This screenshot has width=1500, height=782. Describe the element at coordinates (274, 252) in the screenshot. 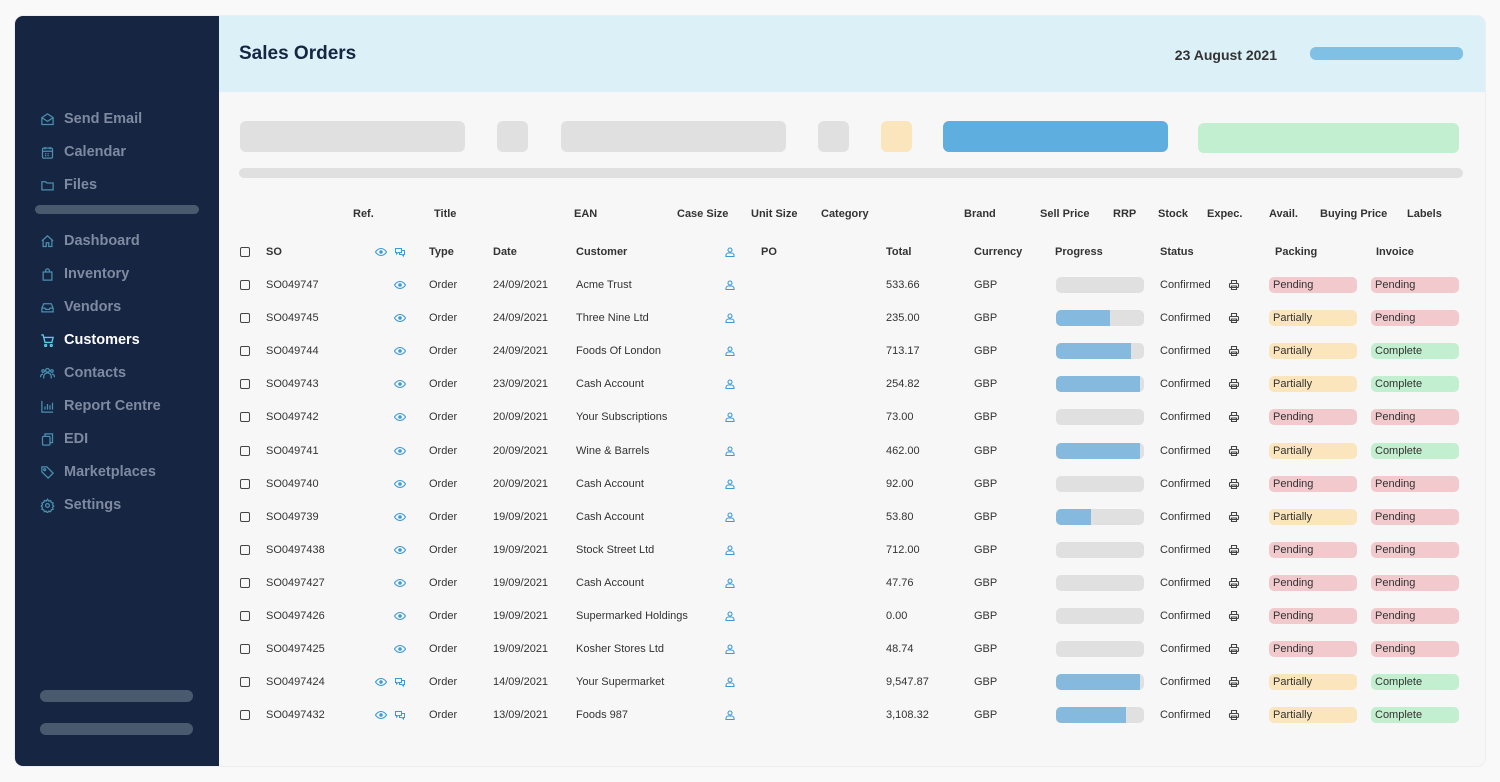

I see `column-header-so: SO` at that location.